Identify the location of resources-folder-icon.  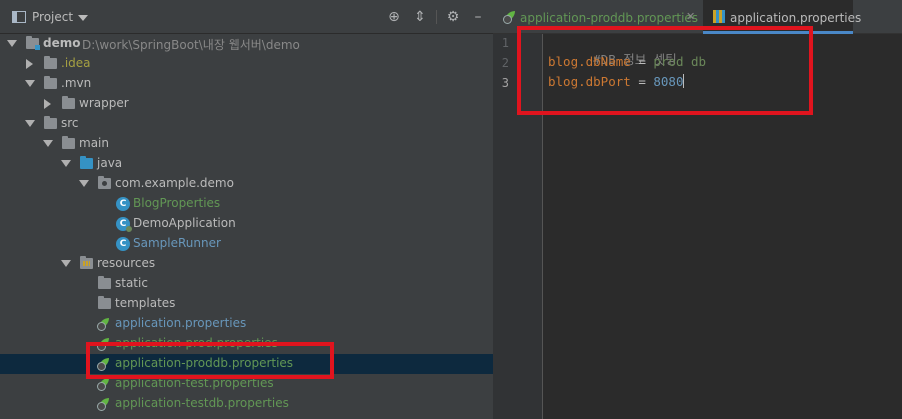
(86, 262).